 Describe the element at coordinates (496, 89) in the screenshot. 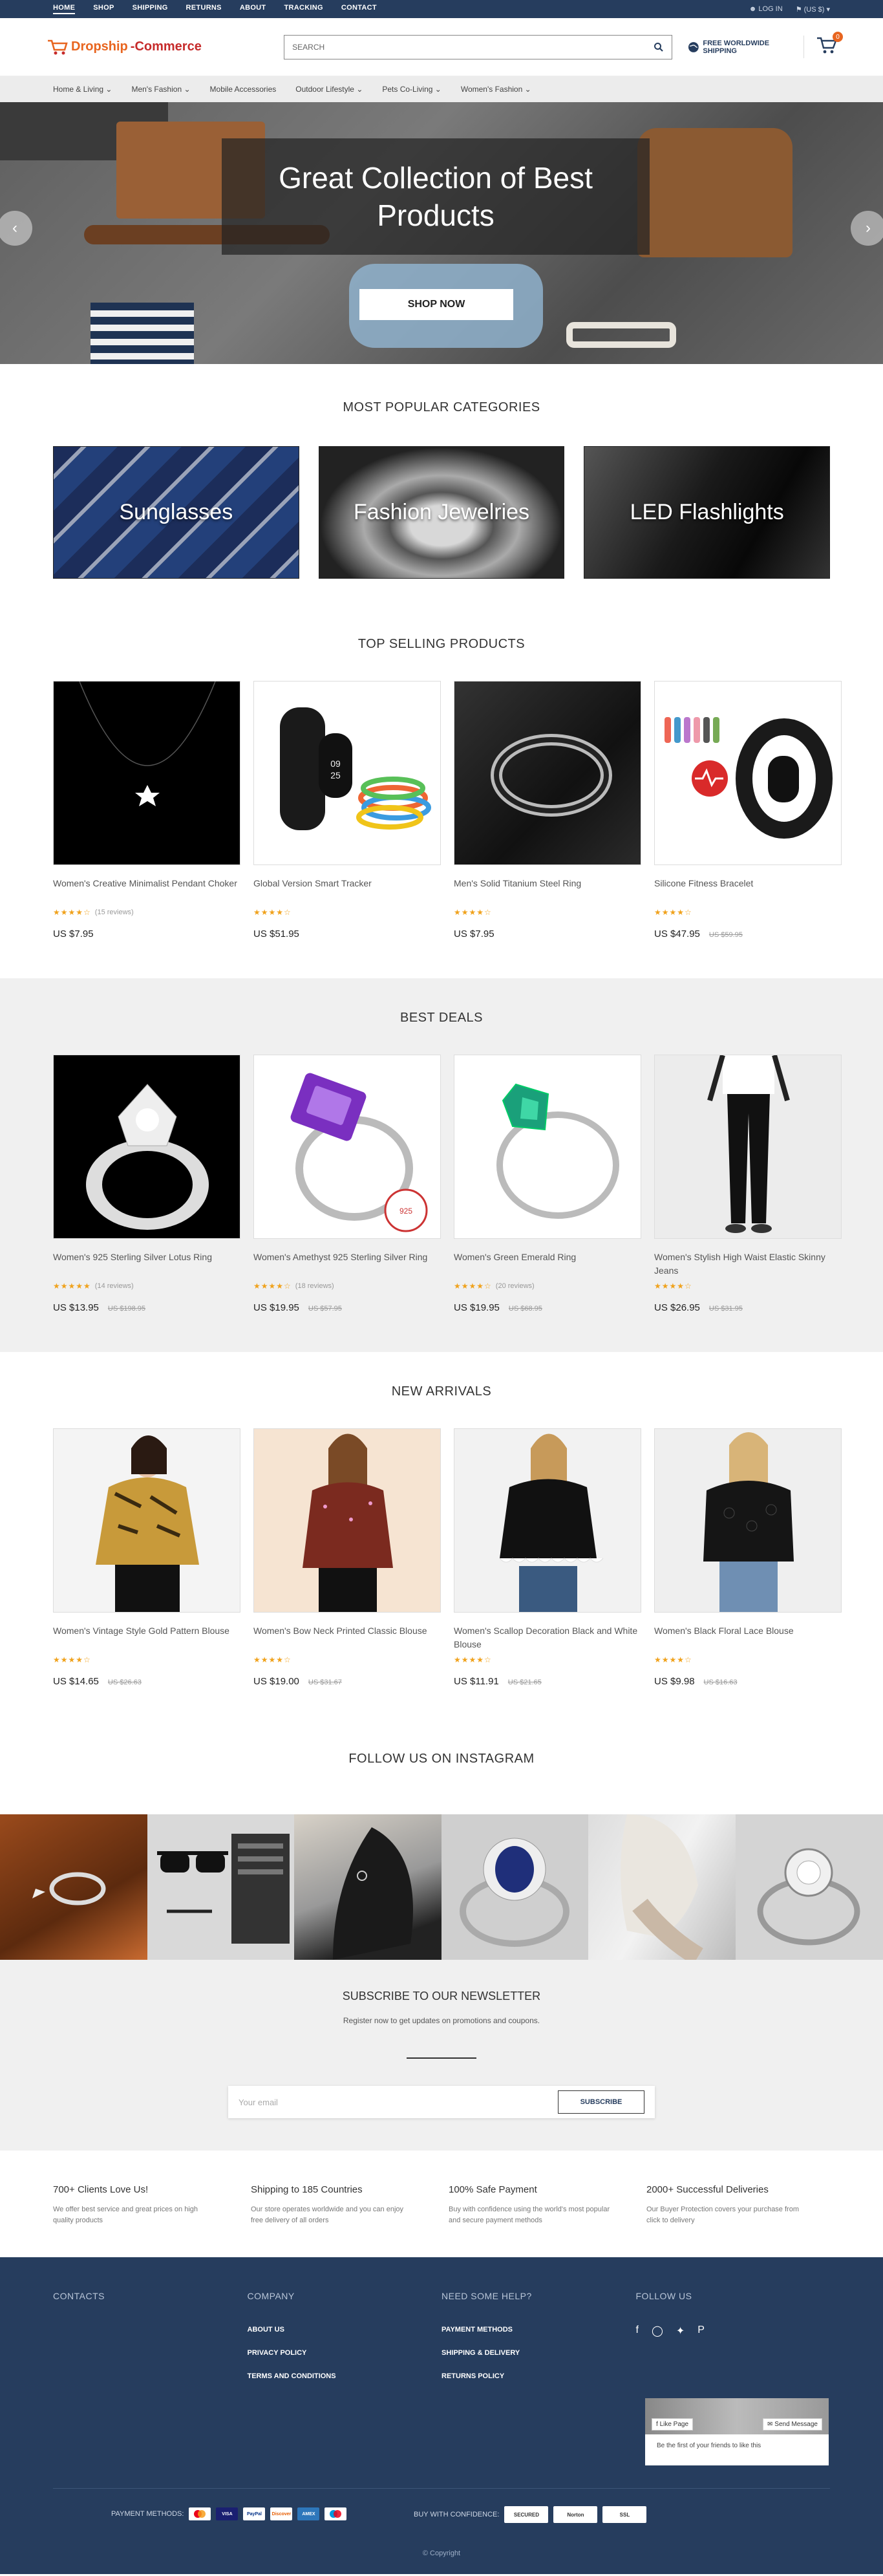

I see `cat-nav-womens-fashion: Women's Fashion ⌄` at that location.